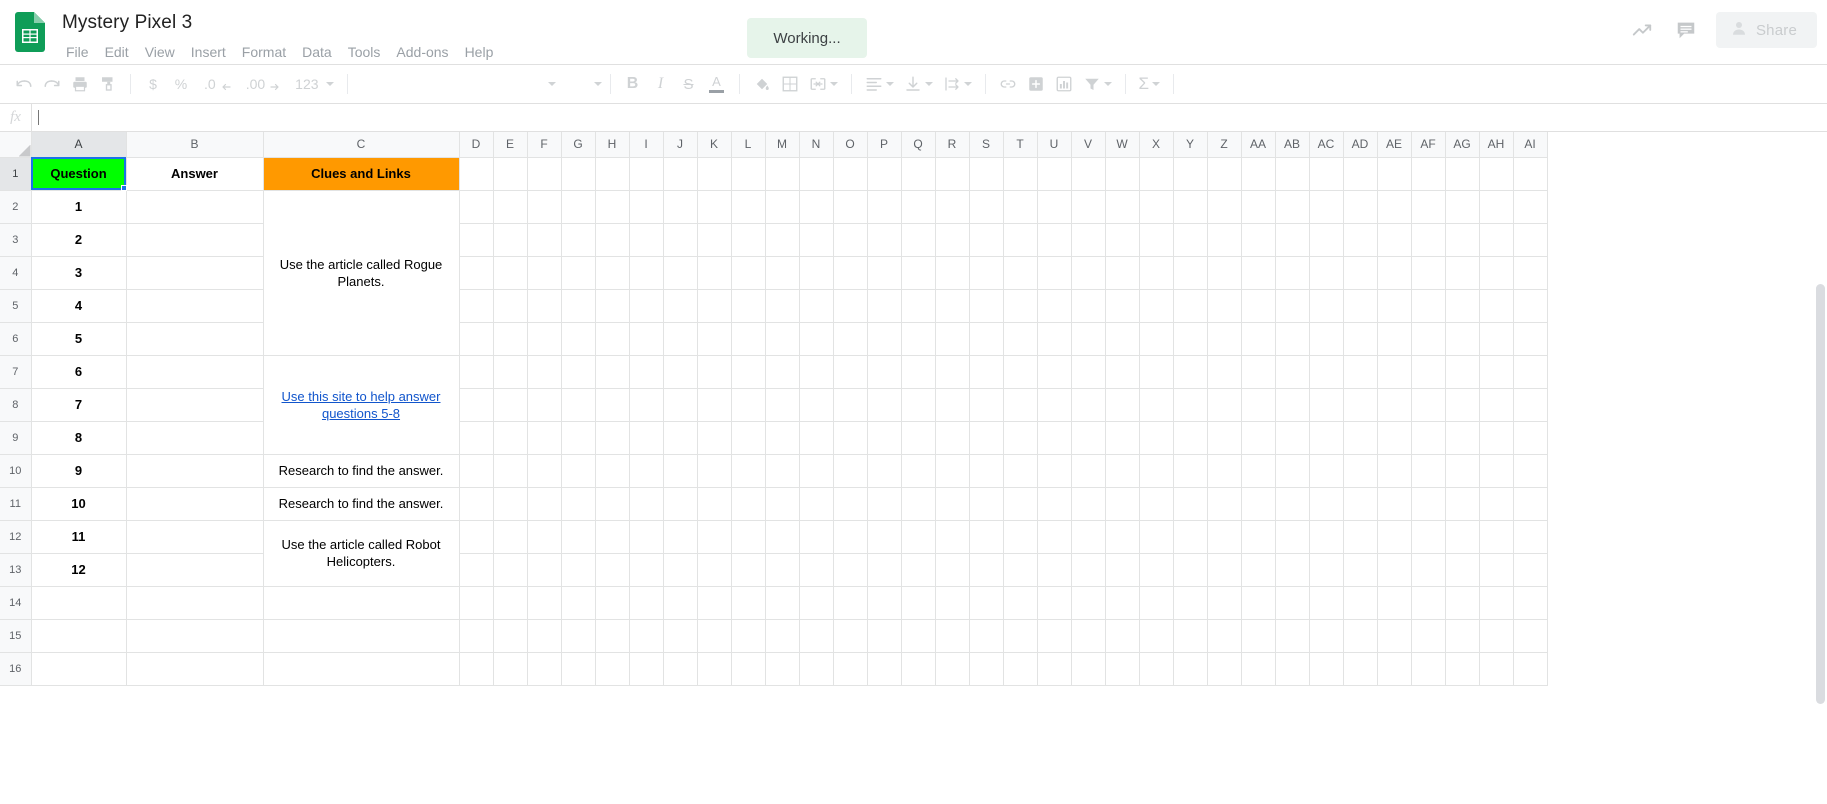  I want to click on cell-K16, so click(714, 669).